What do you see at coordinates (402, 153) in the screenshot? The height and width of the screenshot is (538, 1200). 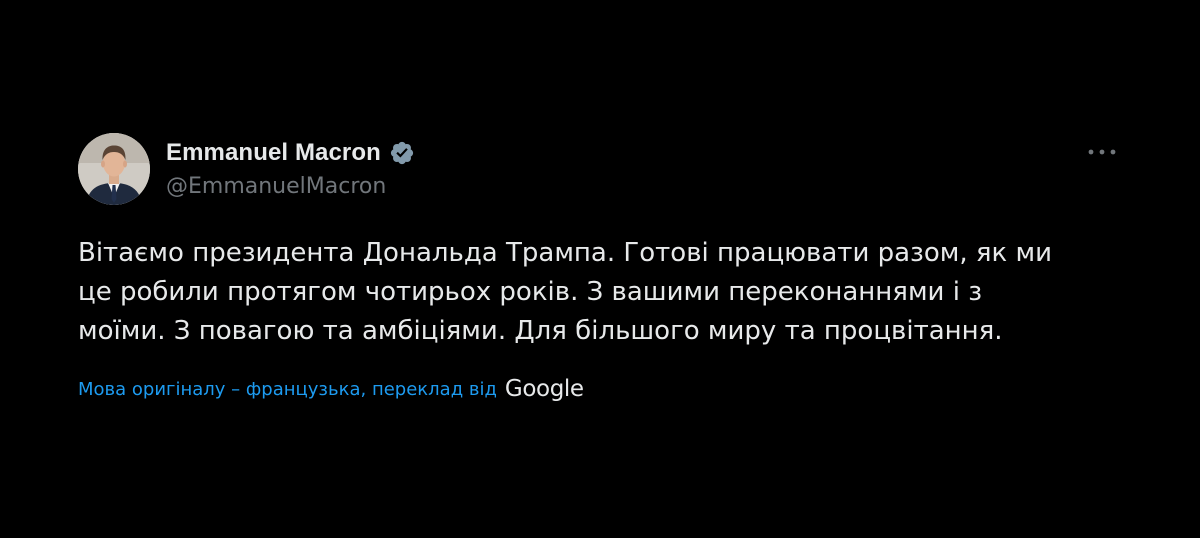 I see `verified-badge-icon` at bounding box center [402, 153].